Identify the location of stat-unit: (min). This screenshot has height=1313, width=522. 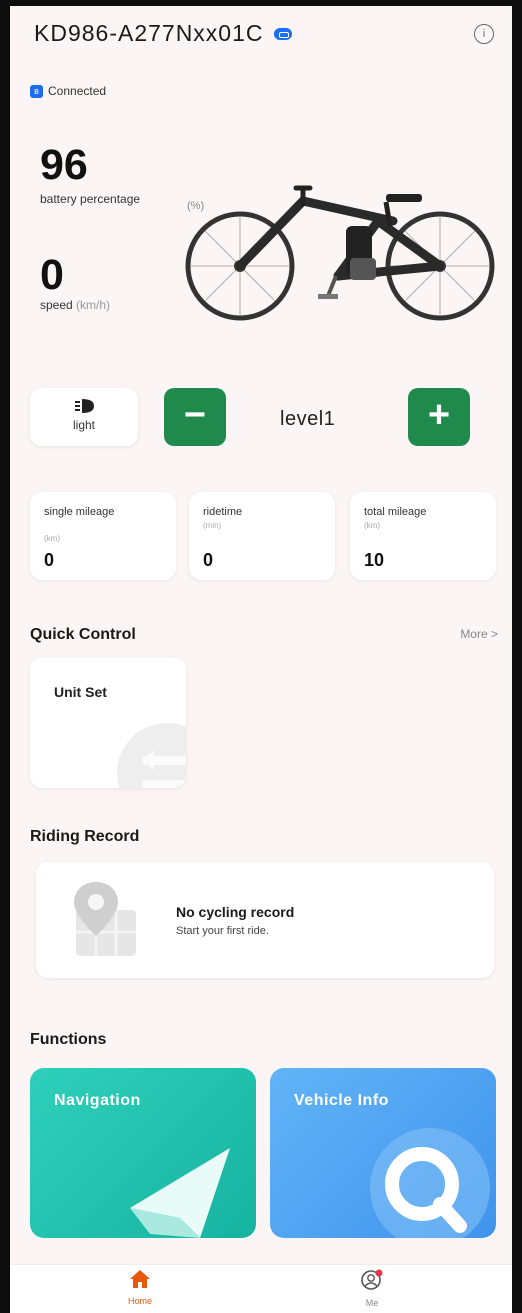
(212, 525).